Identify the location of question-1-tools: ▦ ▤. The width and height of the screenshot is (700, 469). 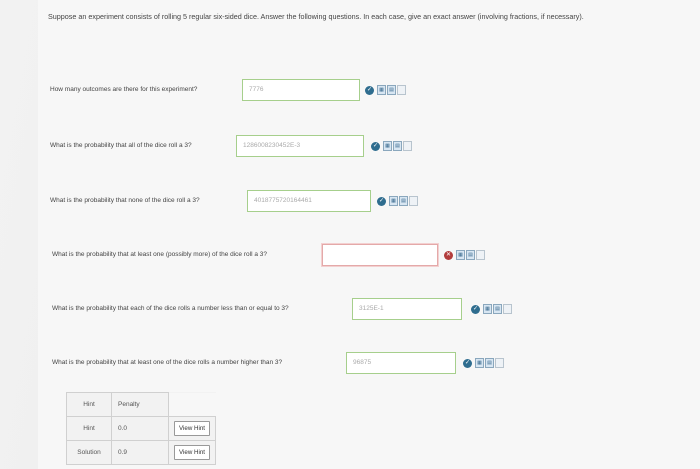
(391, 90).